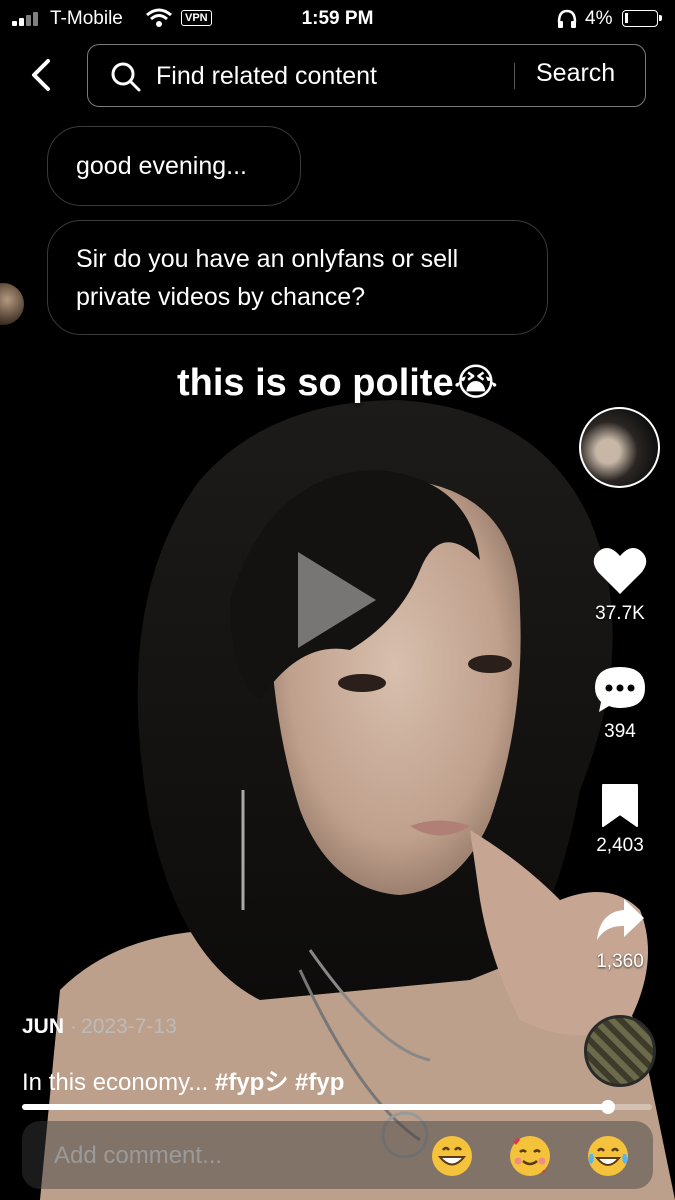 The height and width of the screenshot is (1200, 675). Describe the element at coordinates (608, 1156) in the screenshot. I see `tears-of-joy-emoji-icon` at that location.